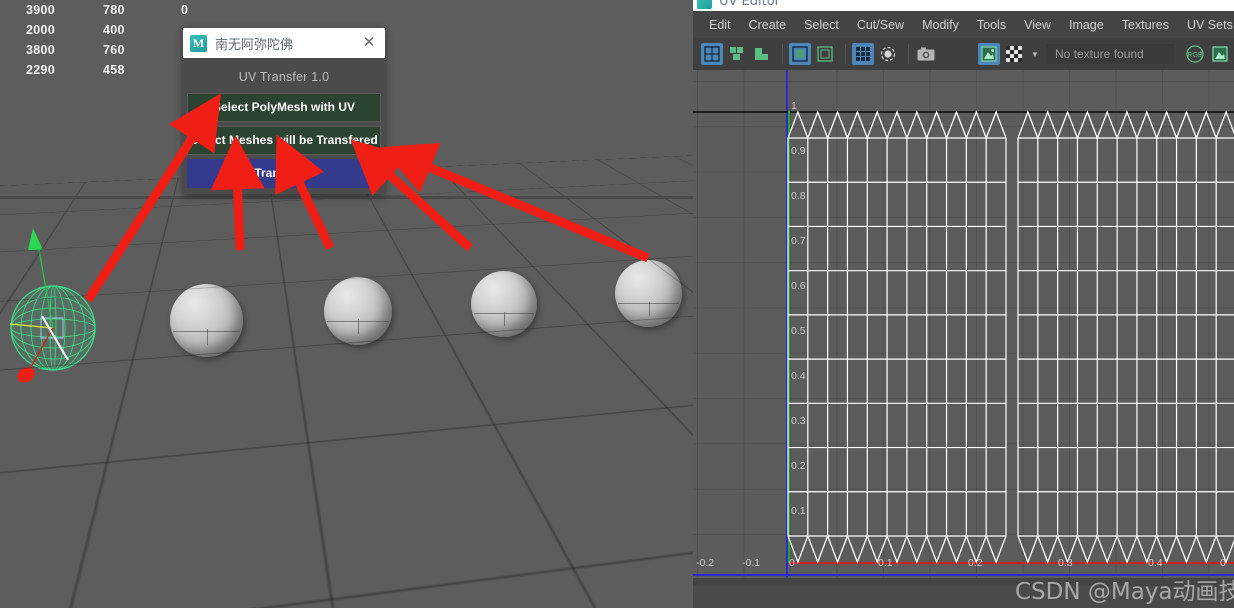  I want to click on manip-z-handle, so click(26, 375).